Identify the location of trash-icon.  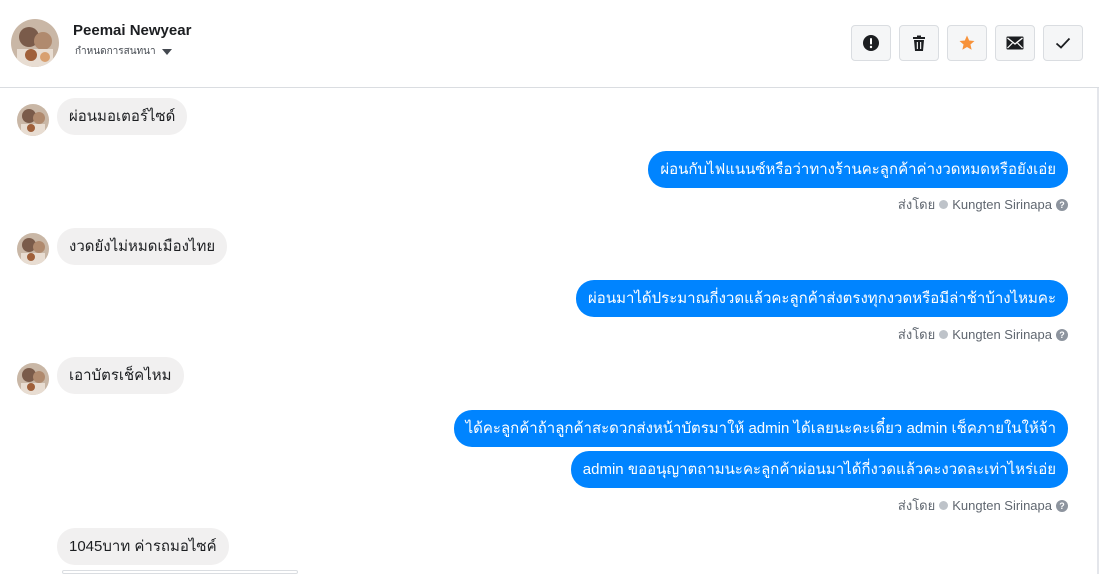
(919, 43).